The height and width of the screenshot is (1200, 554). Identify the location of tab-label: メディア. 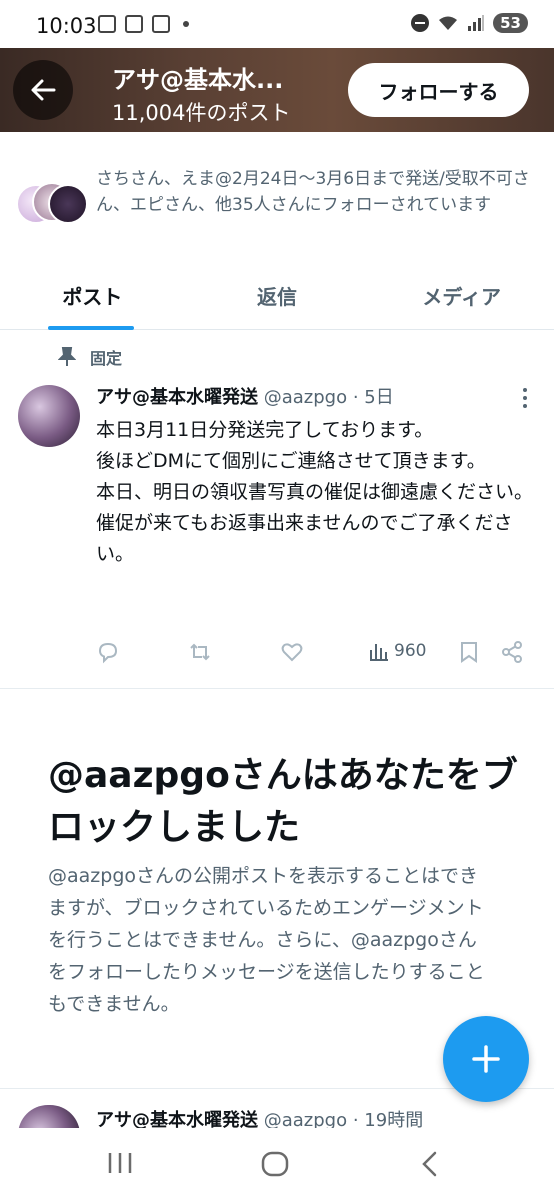
(461, 297).